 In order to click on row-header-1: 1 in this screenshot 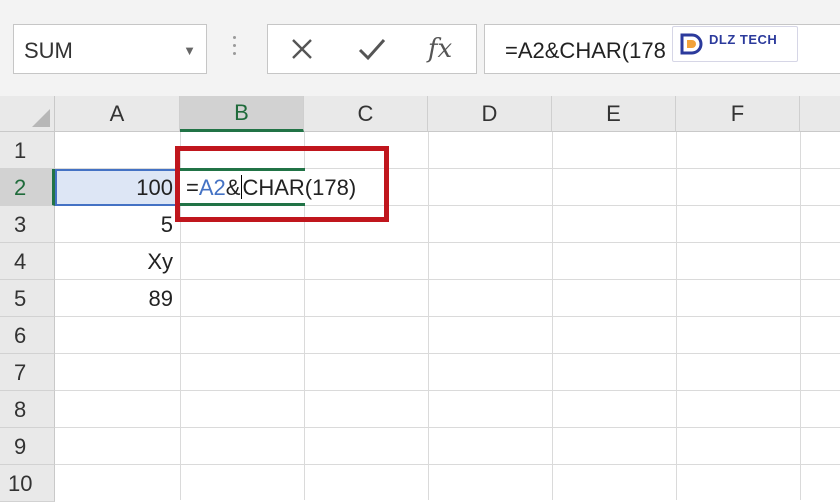, I will do `click(27, 150)`.